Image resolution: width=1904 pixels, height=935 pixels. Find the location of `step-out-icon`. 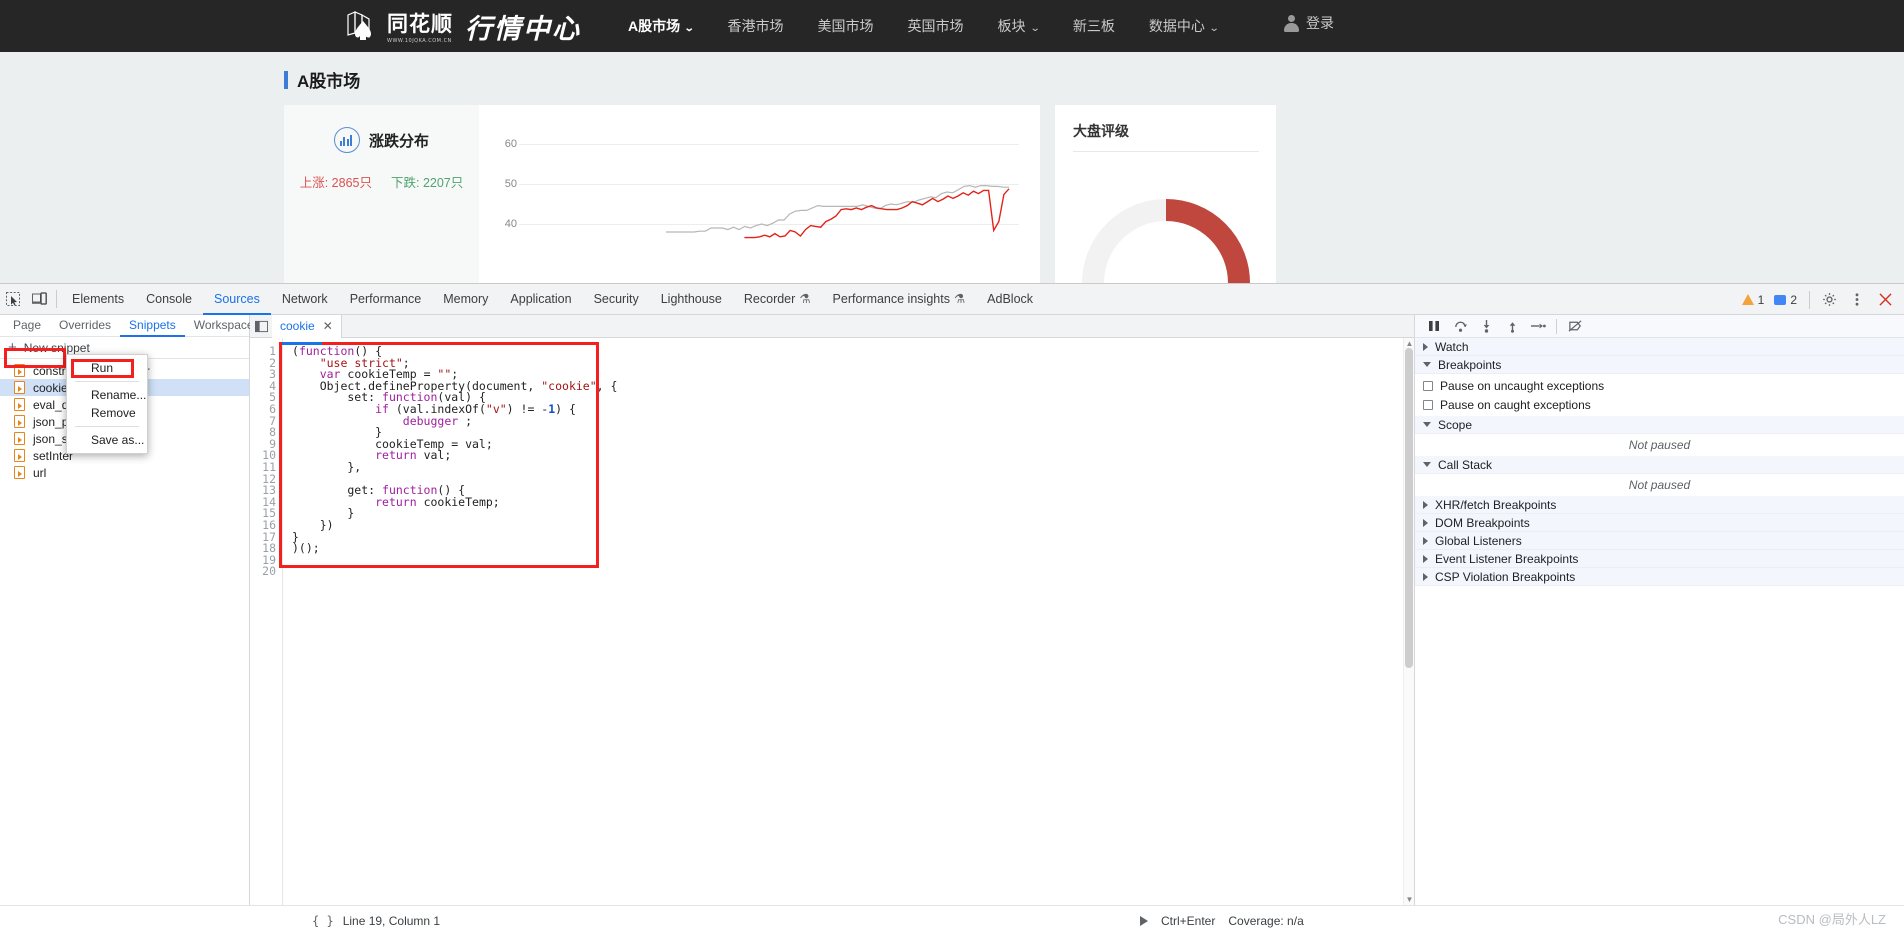

step-out-icon is located at coordinates (1512, 326).